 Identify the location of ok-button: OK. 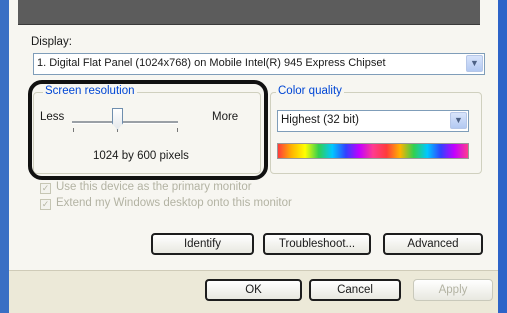
(253, 290).